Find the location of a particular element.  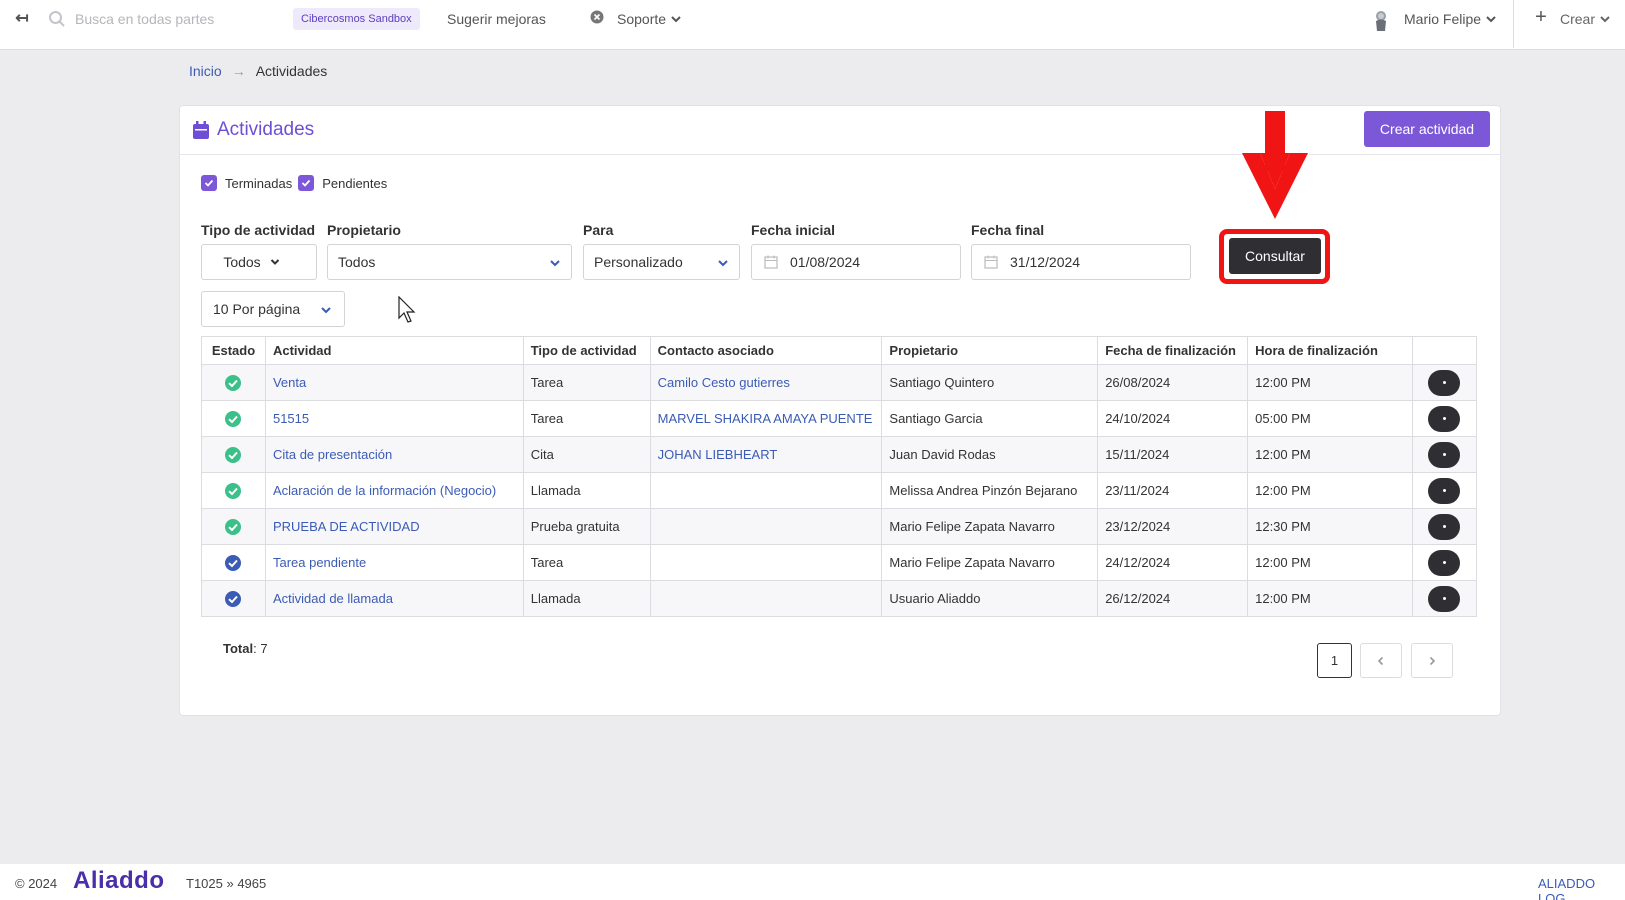

activity-link: Venta is located at coordinates (289, 382).